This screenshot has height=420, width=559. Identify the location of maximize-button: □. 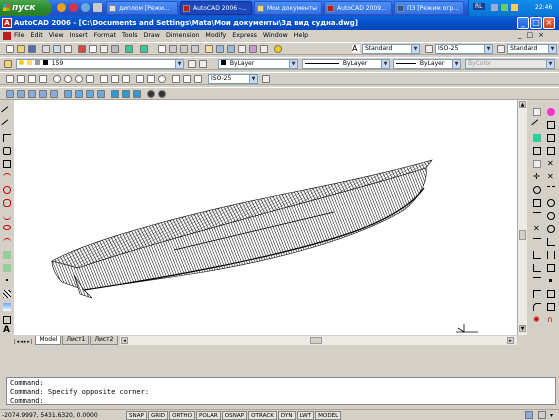
(536, 23).